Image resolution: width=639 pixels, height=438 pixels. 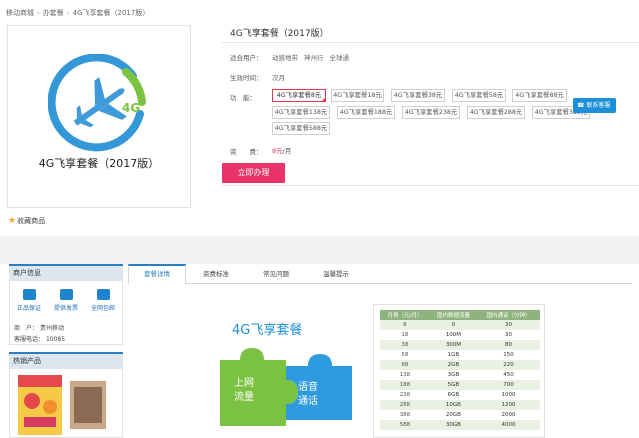 I want to click on table-header: 月费（元/月）, so click(x=405, y=315).